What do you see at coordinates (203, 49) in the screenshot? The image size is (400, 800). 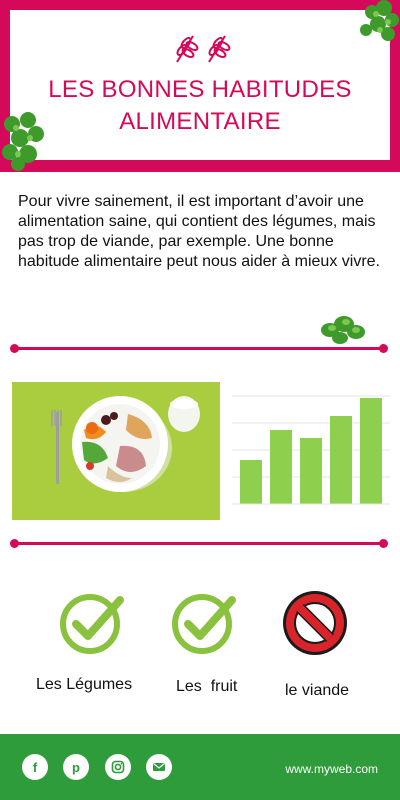 I see `wheat-leaves-icon` at bounding box center [203, 49].